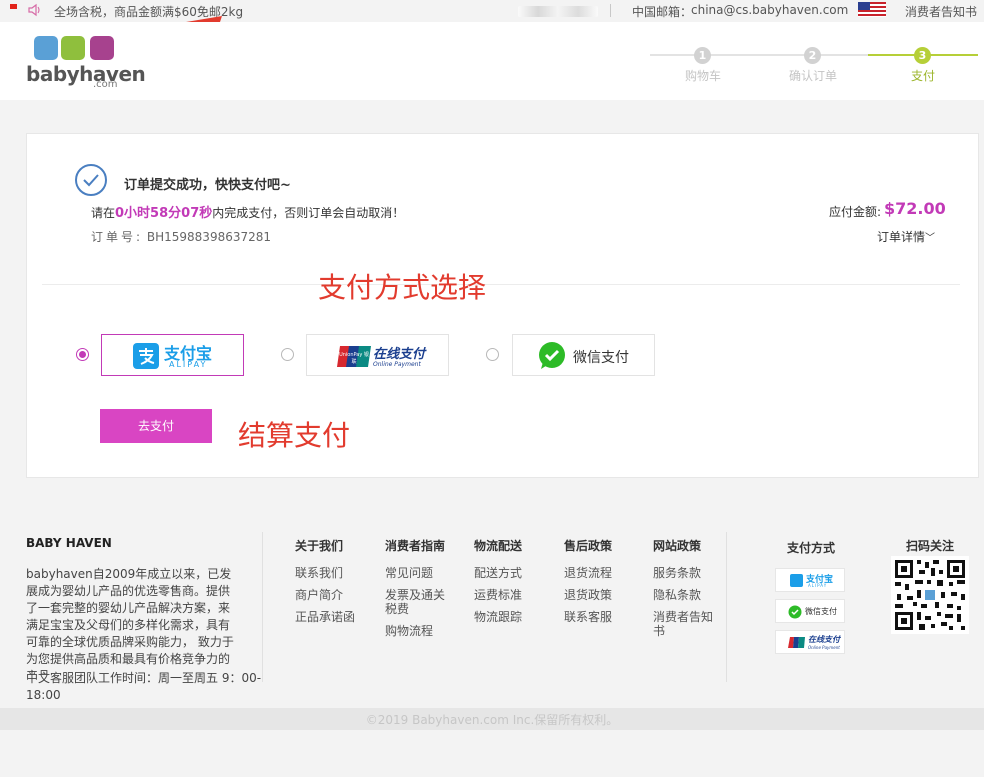 The image size is (984, 777). I want to click on alipay-option: 支付宝 ALIPAY, so click(172, 355).